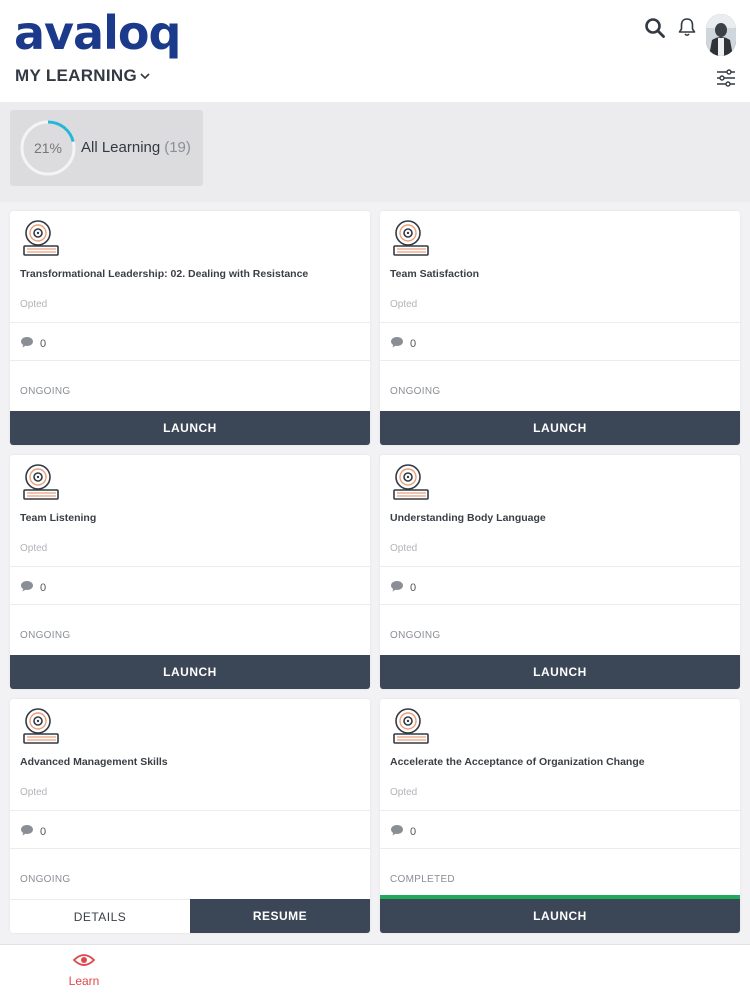 The width and height of the screenshot is (750, 1001). I want to click on avaloq-logo: avaloq, so click(97, 33).